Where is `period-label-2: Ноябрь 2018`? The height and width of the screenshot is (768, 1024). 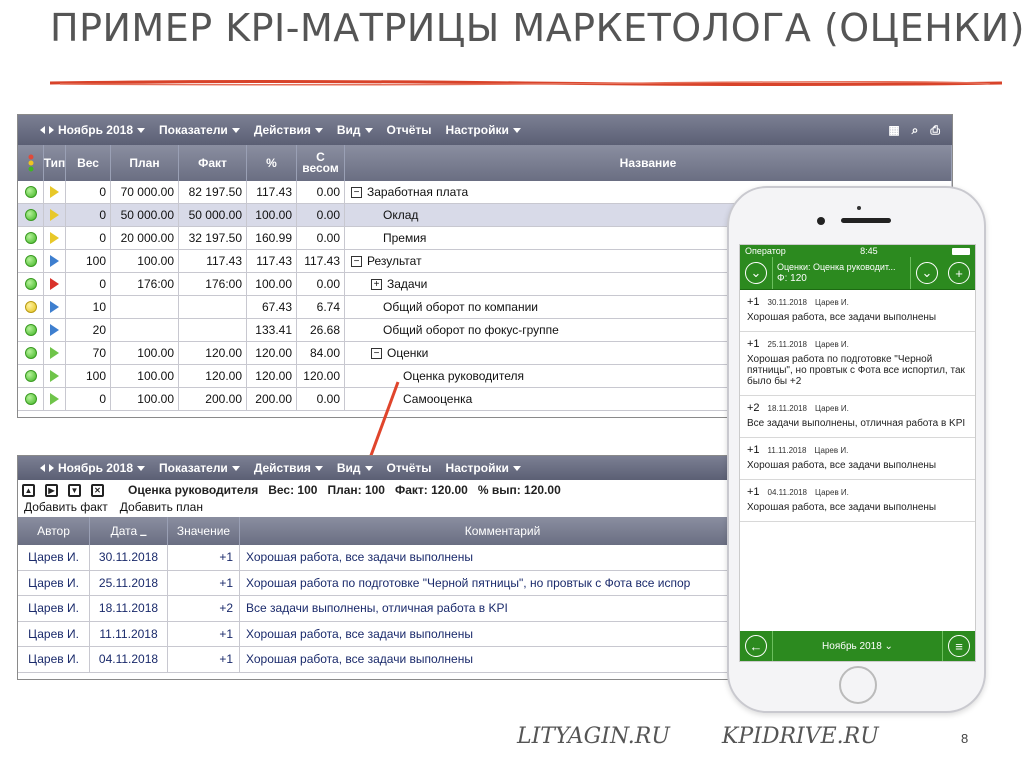 period-label-2: Ноябрь 2018 is located at coordinates (101, 468).